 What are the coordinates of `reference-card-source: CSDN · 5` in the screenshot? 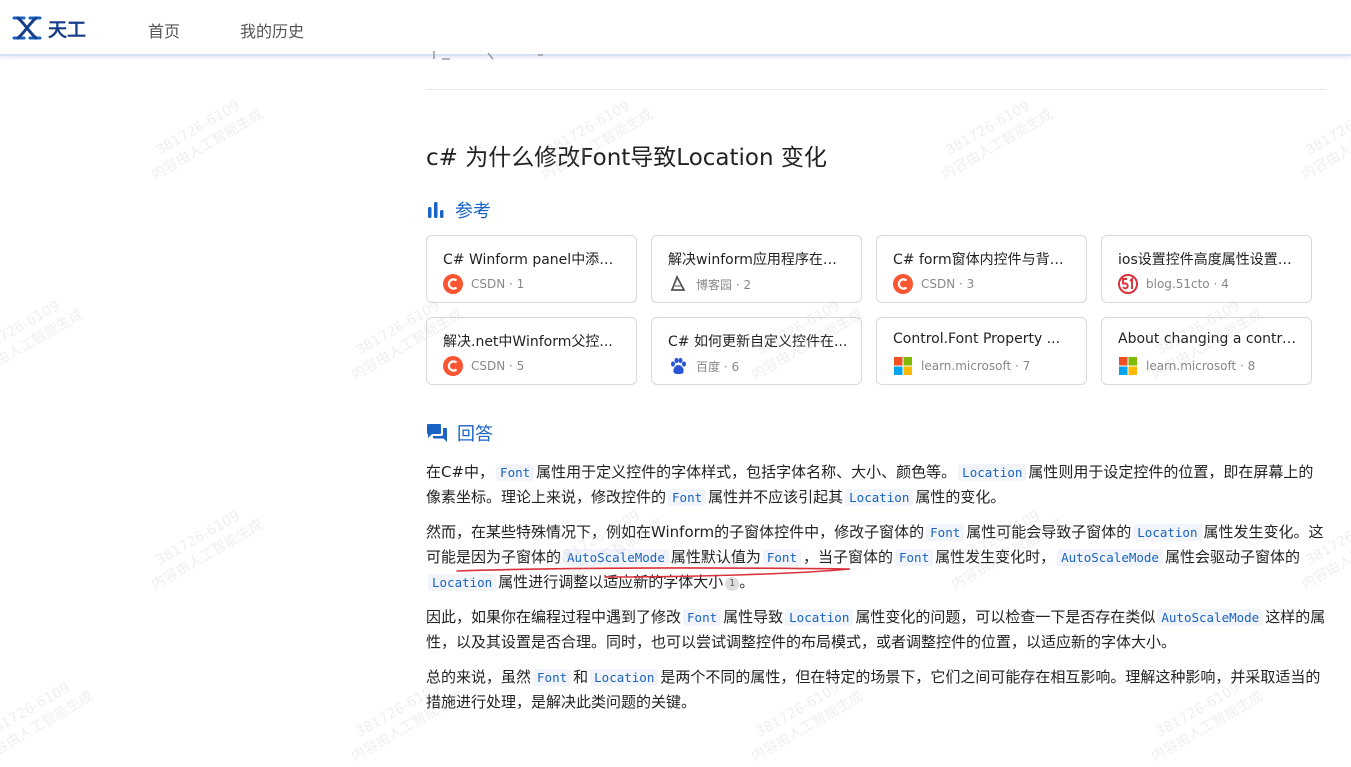 It's located at (483, 366).